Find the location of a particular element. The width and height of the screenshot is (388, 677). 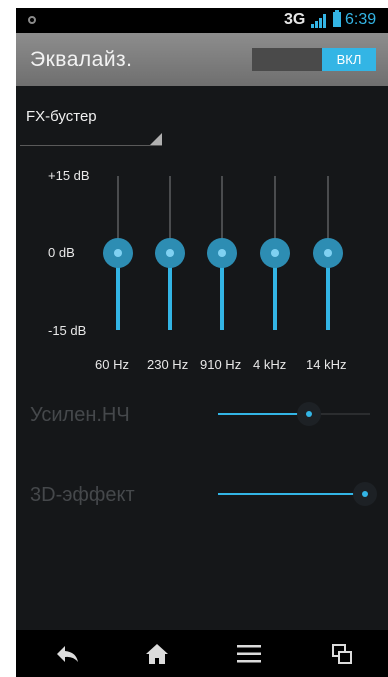

freq-label-230hz: 230 Hz is located at coordinates (168, 364).